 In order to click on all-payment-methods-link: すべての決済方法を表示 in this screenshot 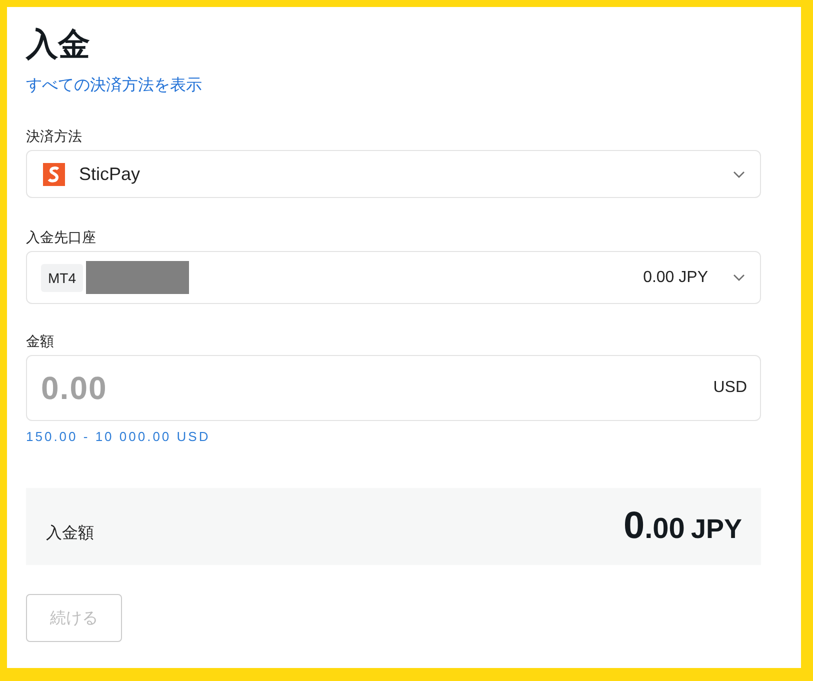, I will do `click(114, 86)`.